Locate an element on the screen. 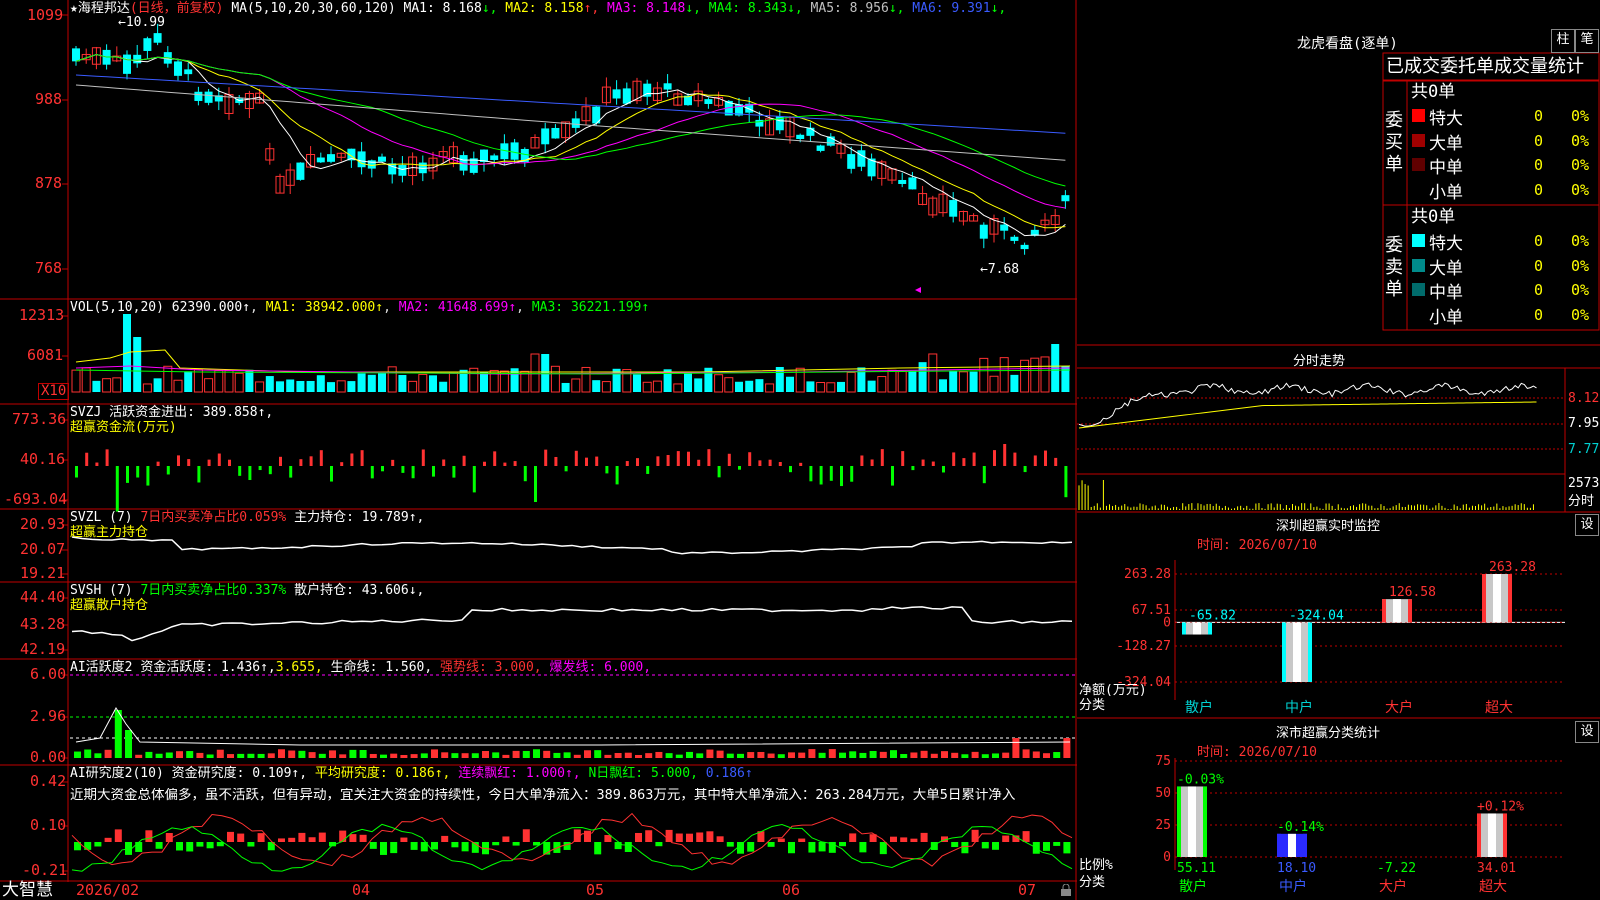  sz-category-settings-button: 设 is located at coordinates (1587, 732).